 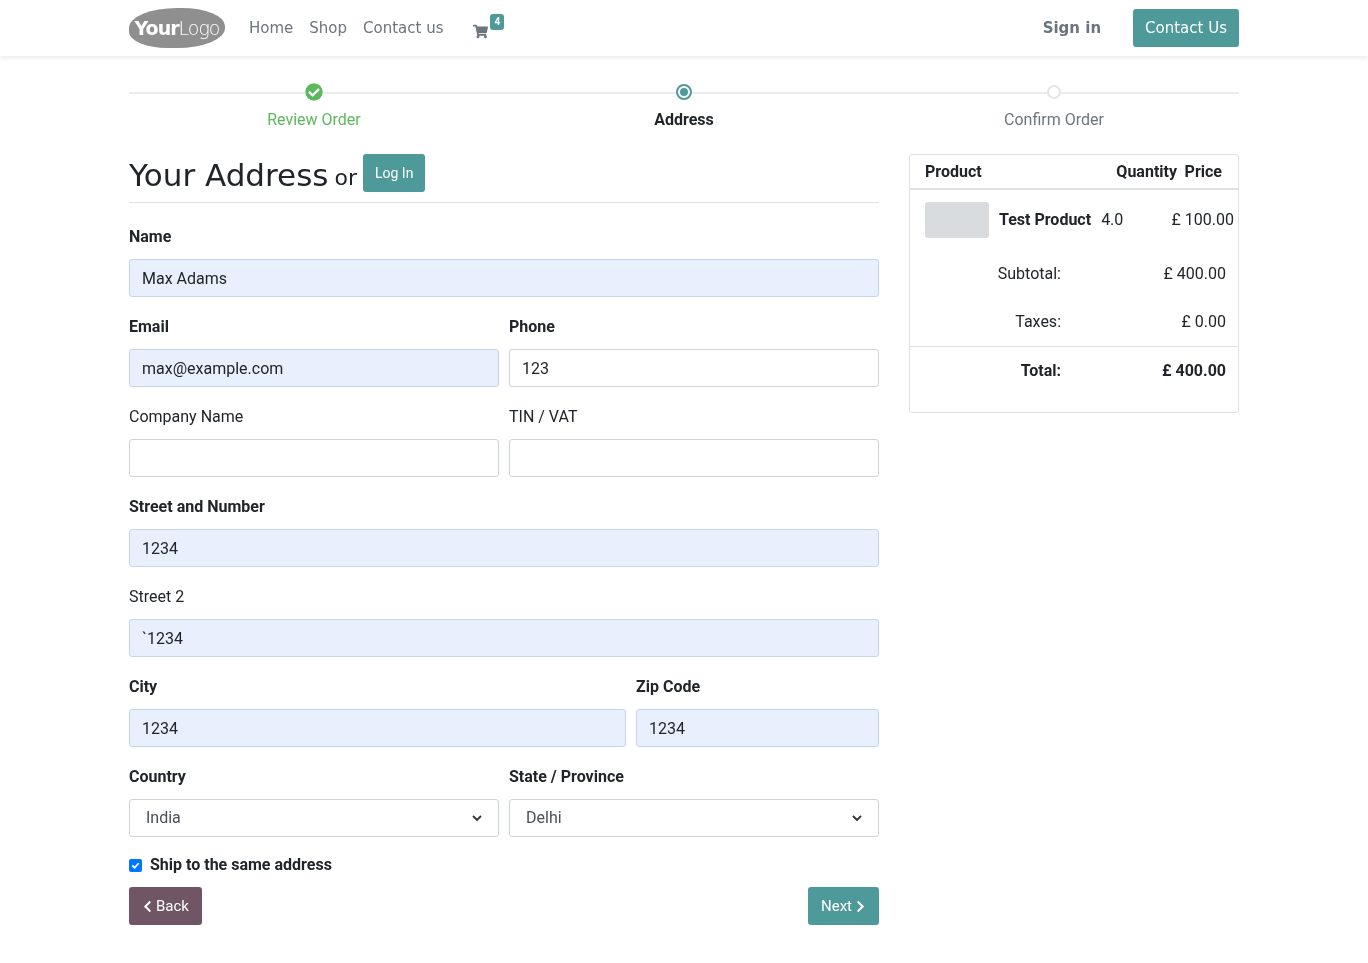 I want to click on total-value: £ 400.00, so click(x=1193, y=370).